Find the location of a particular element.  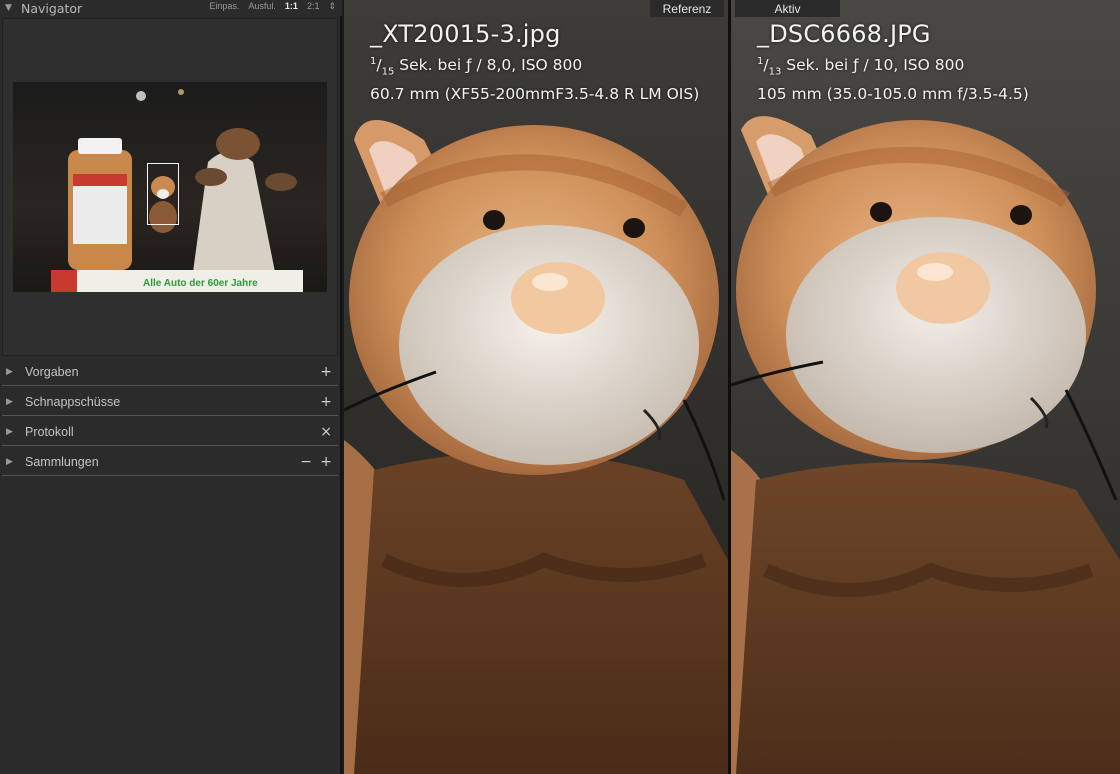

reference-exposure: 1/15 Sek. bei ƒ / 8,0, ISO 800 is located at coordinates (476, 67).